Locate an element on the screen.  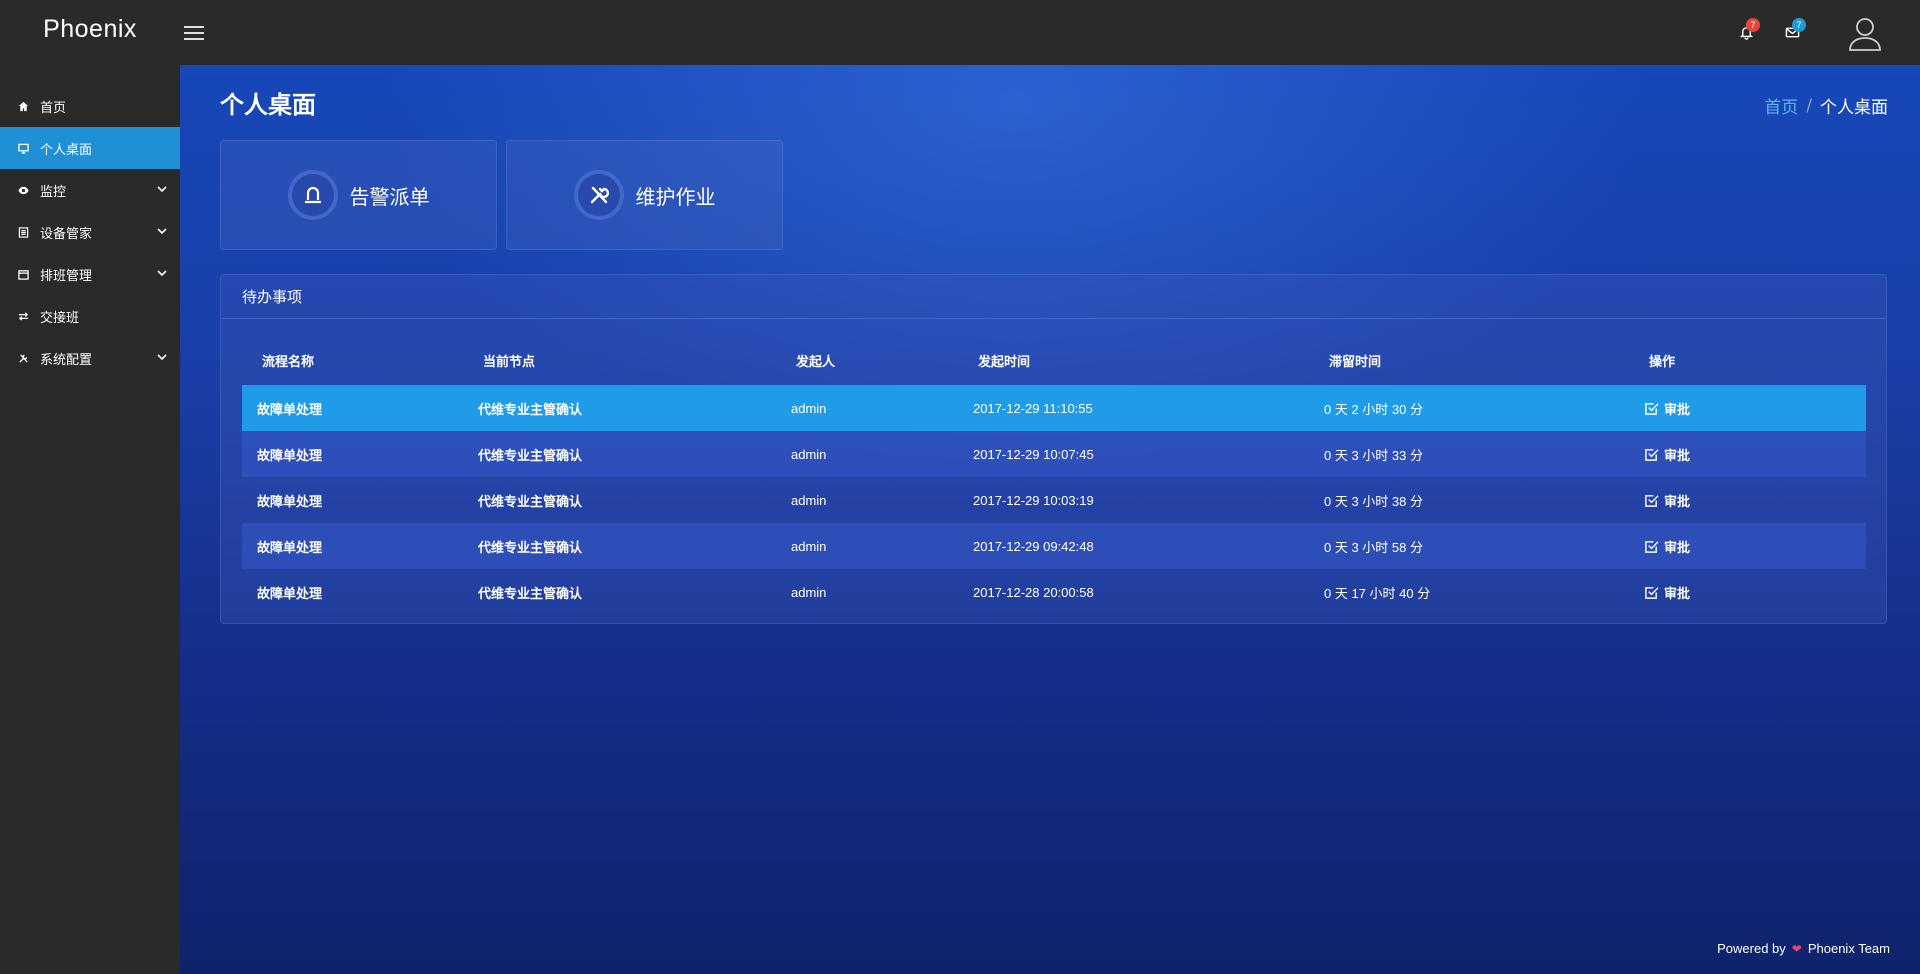
sidebar-item-monitor: 监控 is located at coordinates (90, 190).